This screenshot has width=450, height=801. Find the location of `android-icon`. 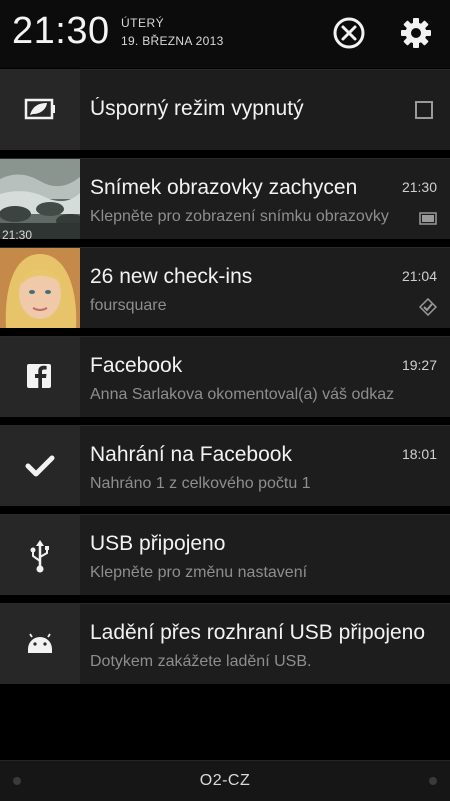

android-icon is located at coordinates (40, 643).